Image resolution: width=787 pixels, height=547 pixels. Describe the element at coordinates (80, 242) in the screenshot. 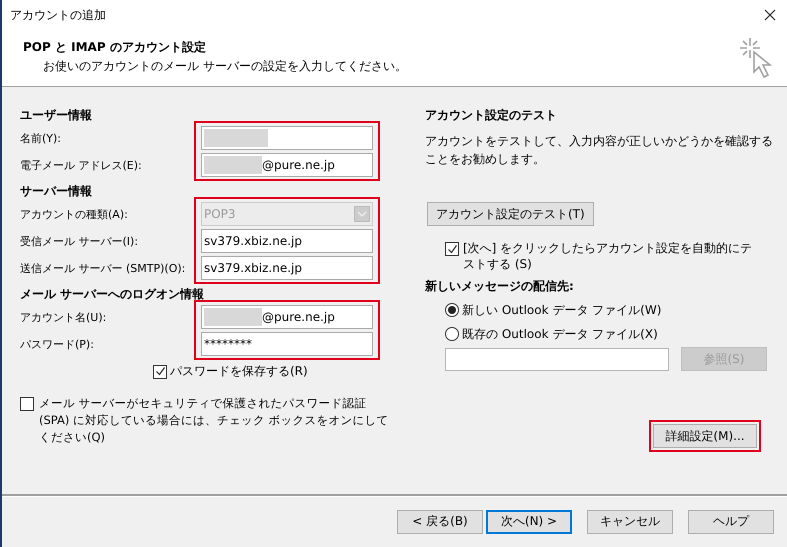

I see `field-label: 受信メール サーバー(I):` at that location.